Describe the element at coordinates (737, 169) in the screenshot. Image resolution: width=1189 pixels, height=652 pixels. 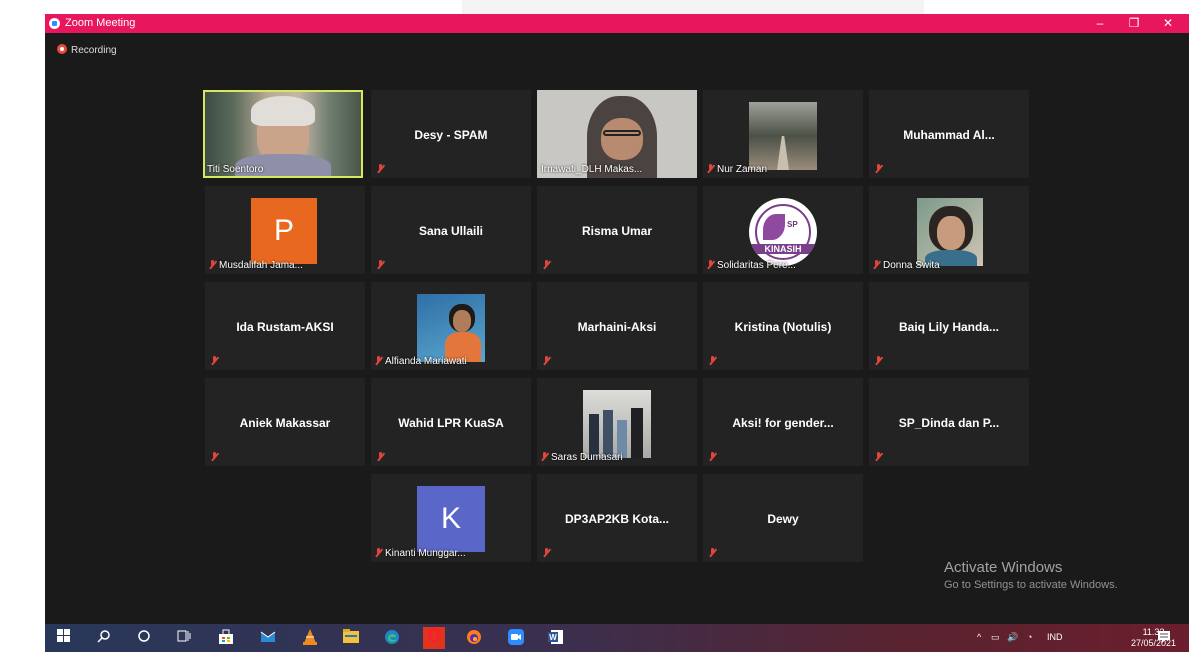
I see `participant-name: Nur Zaman` at that location.